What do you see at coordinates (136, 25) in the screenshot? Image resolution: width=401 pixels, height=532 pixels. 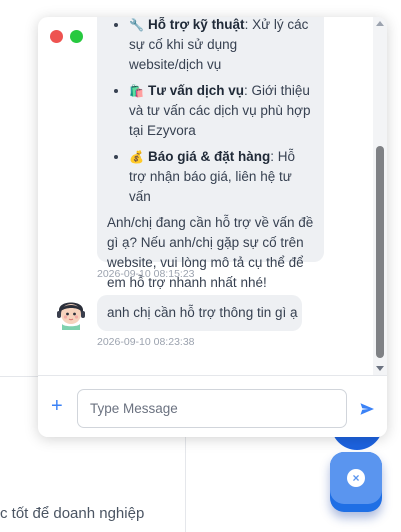 I see `wrench-icon: 🔧` at bounding box center [136, 25].